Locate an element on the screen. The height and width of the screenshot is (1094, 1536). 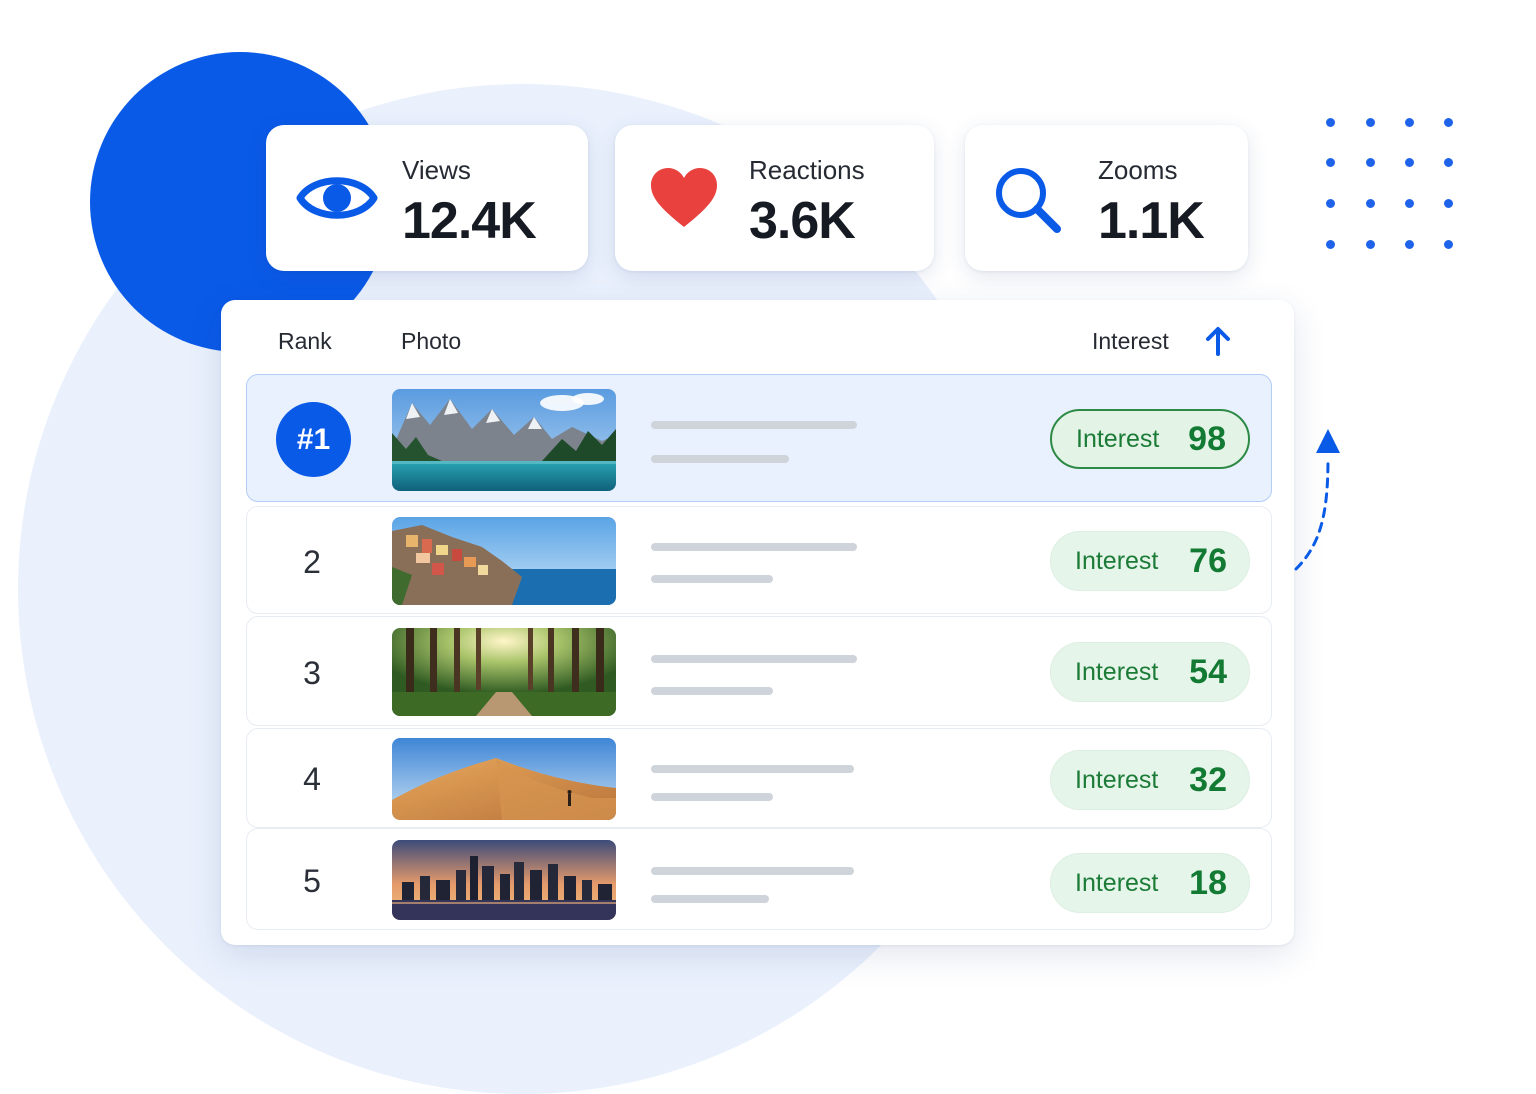
interest-score-pill: Interest 32 is located at coordinates (1150, 780).